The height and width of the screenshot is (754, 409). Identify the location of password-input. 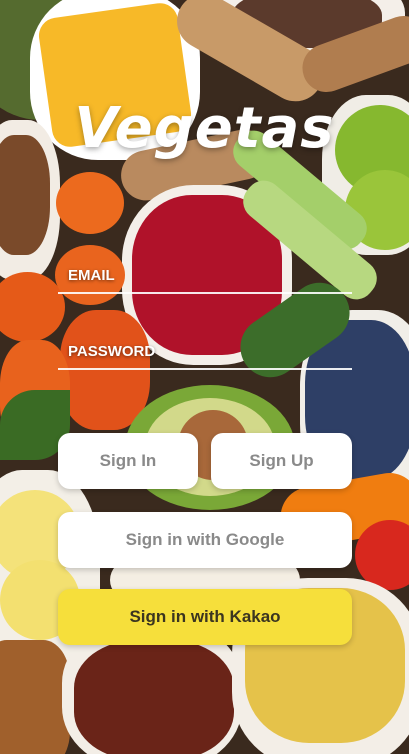
(205, 350).